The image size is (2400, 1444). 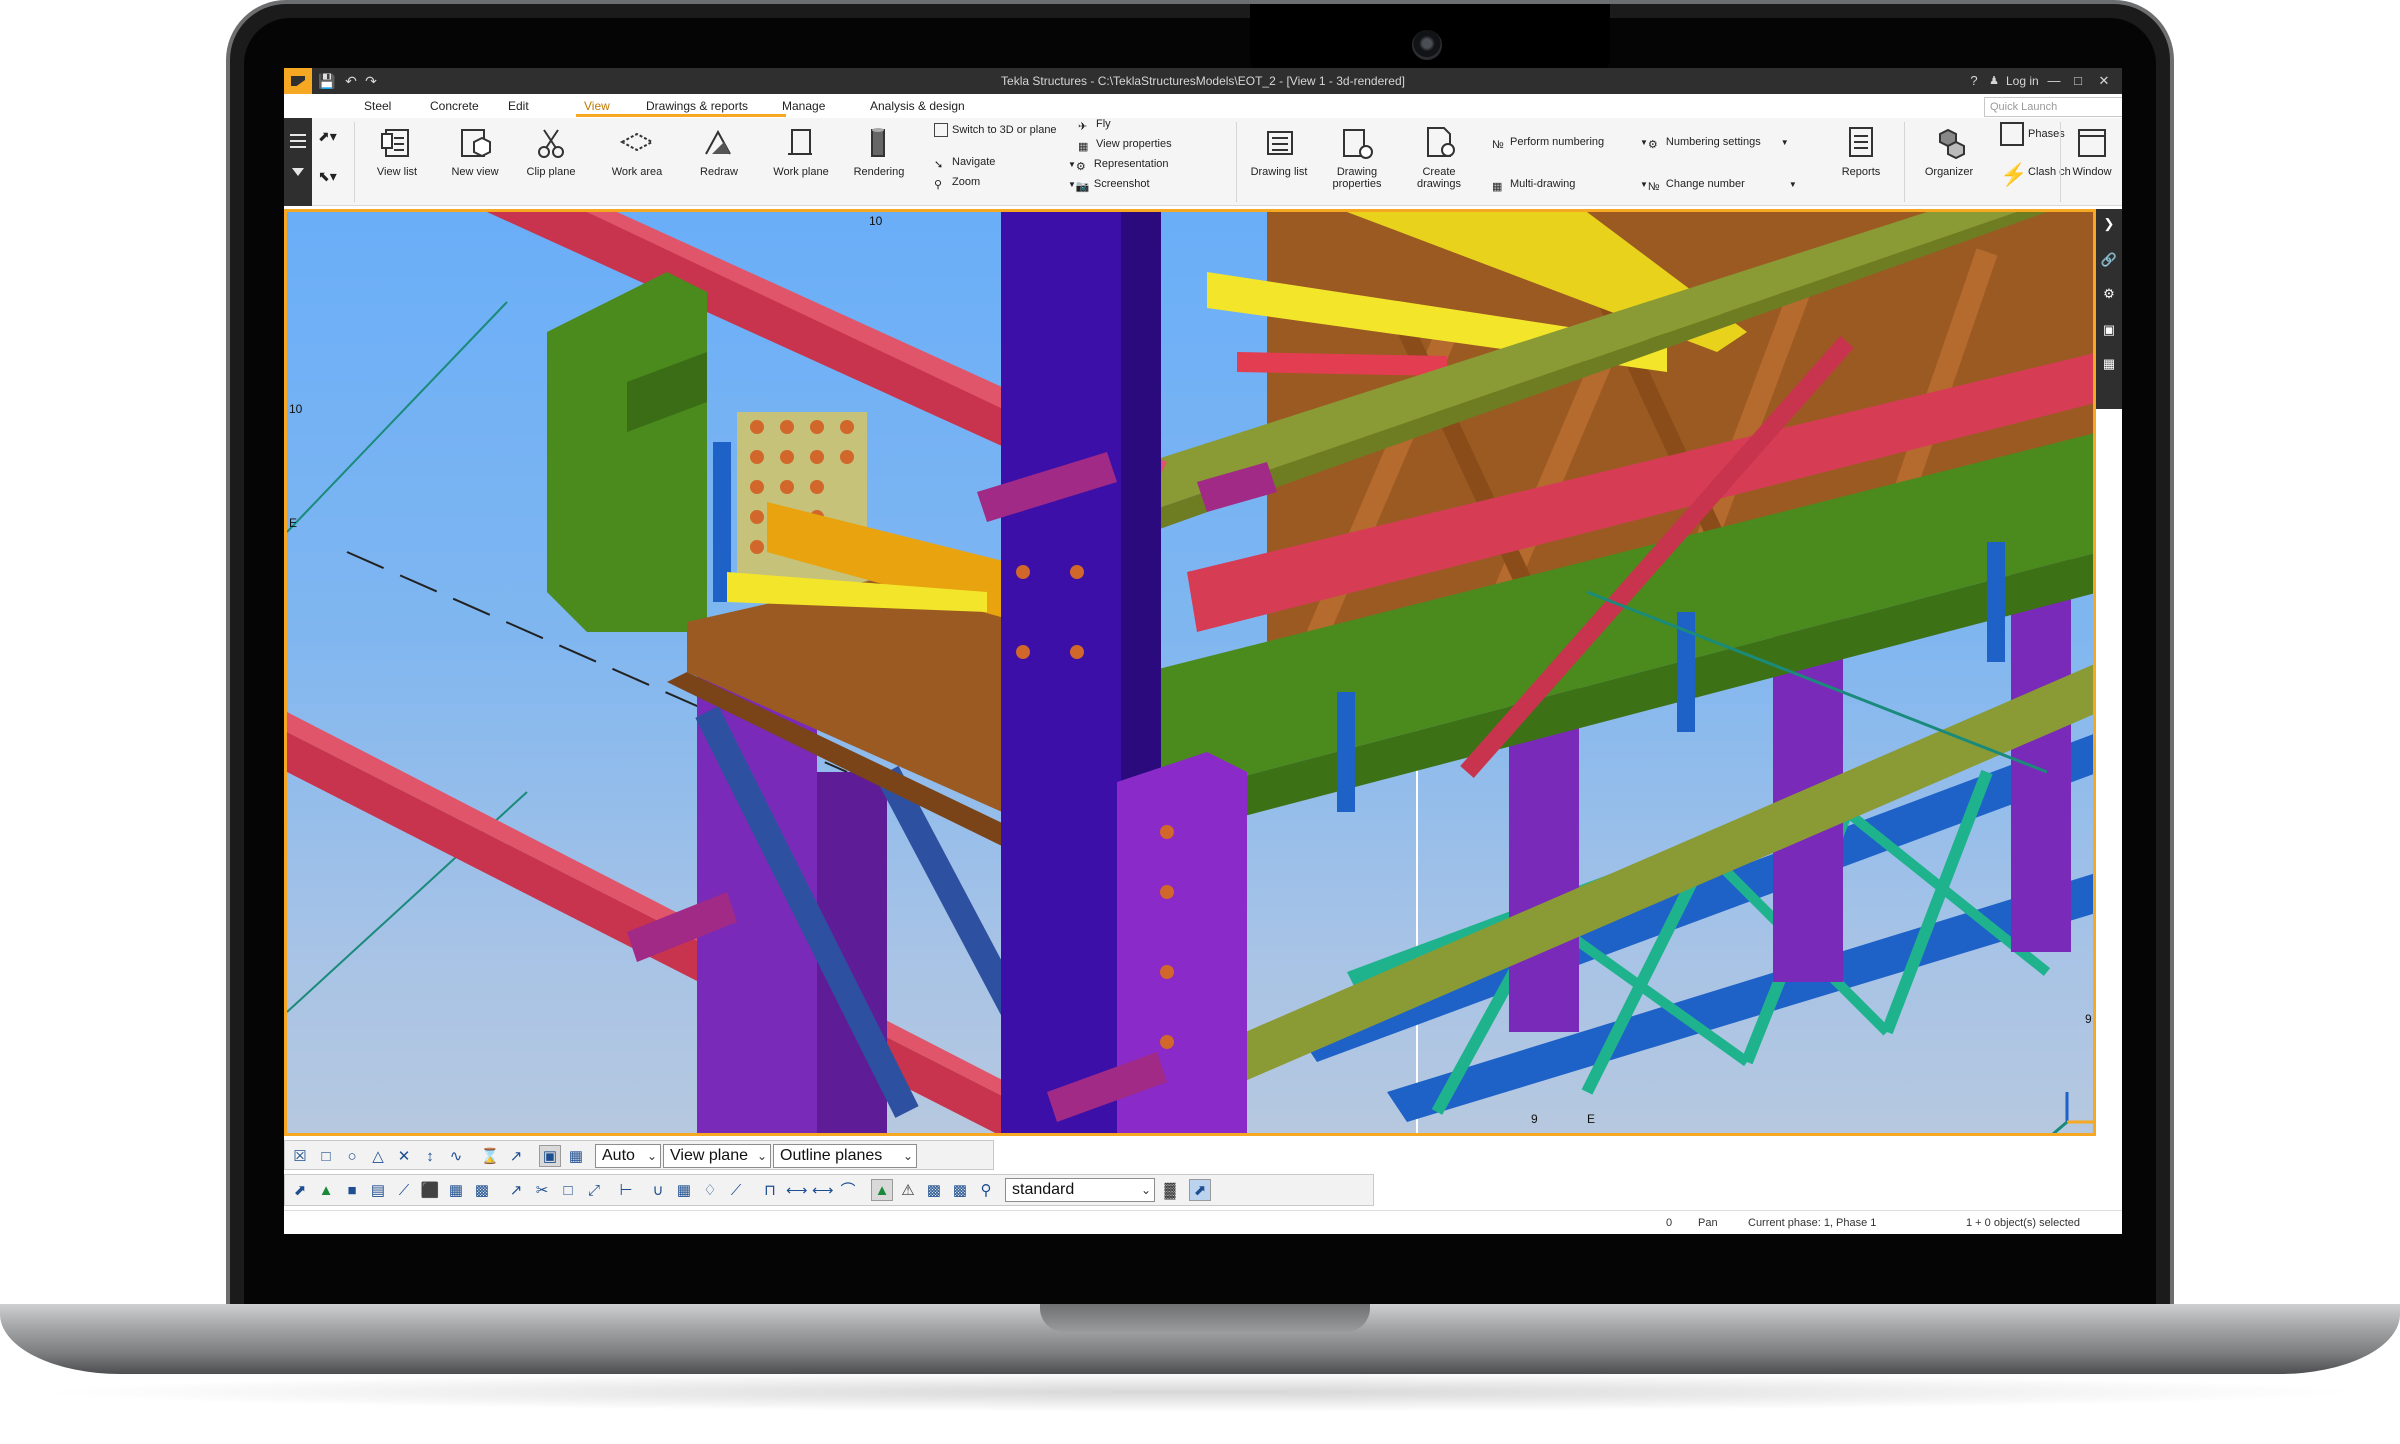 What do you see at coordinates (684, 1190) in the screenshot?
I see `weld-icon: ▦` at bounding box center [684, 1190].